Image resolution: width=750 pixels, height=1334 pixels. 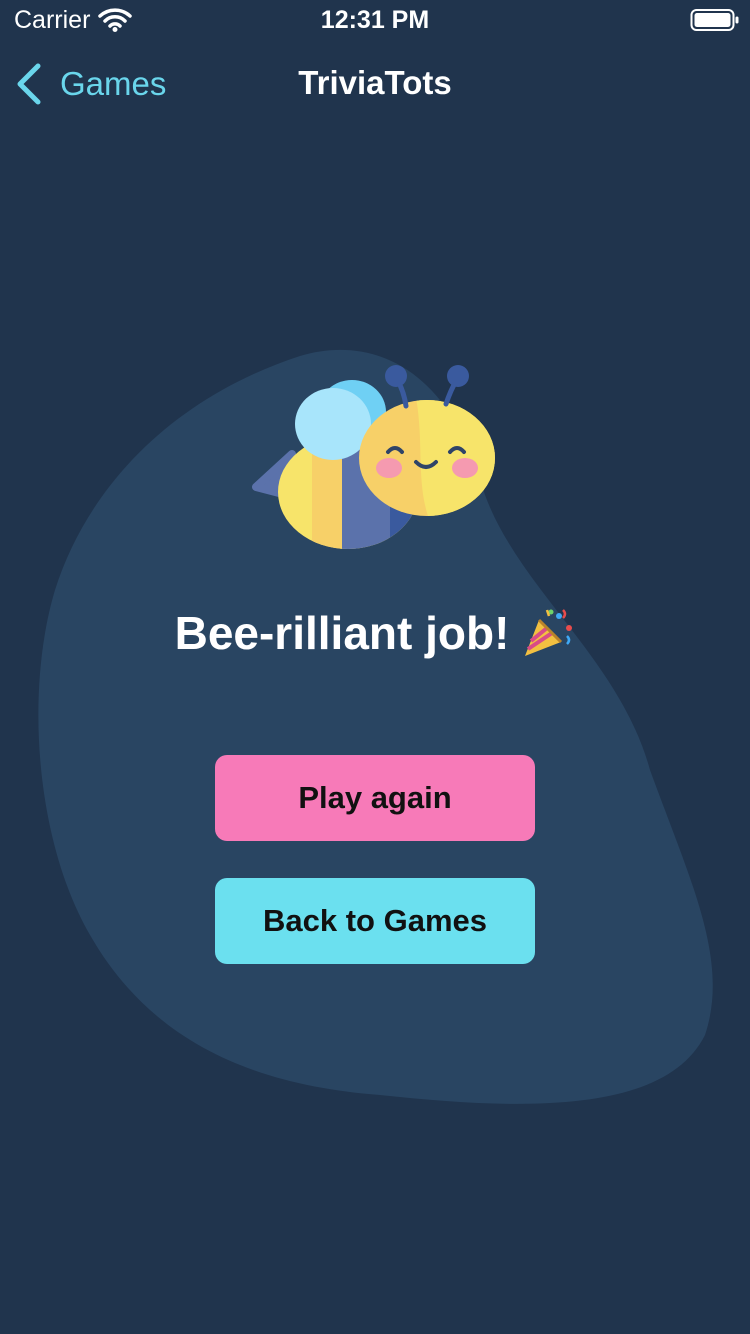 I want to click on navigation-bar: Games TriviaTots, so click(x=375, y=84).